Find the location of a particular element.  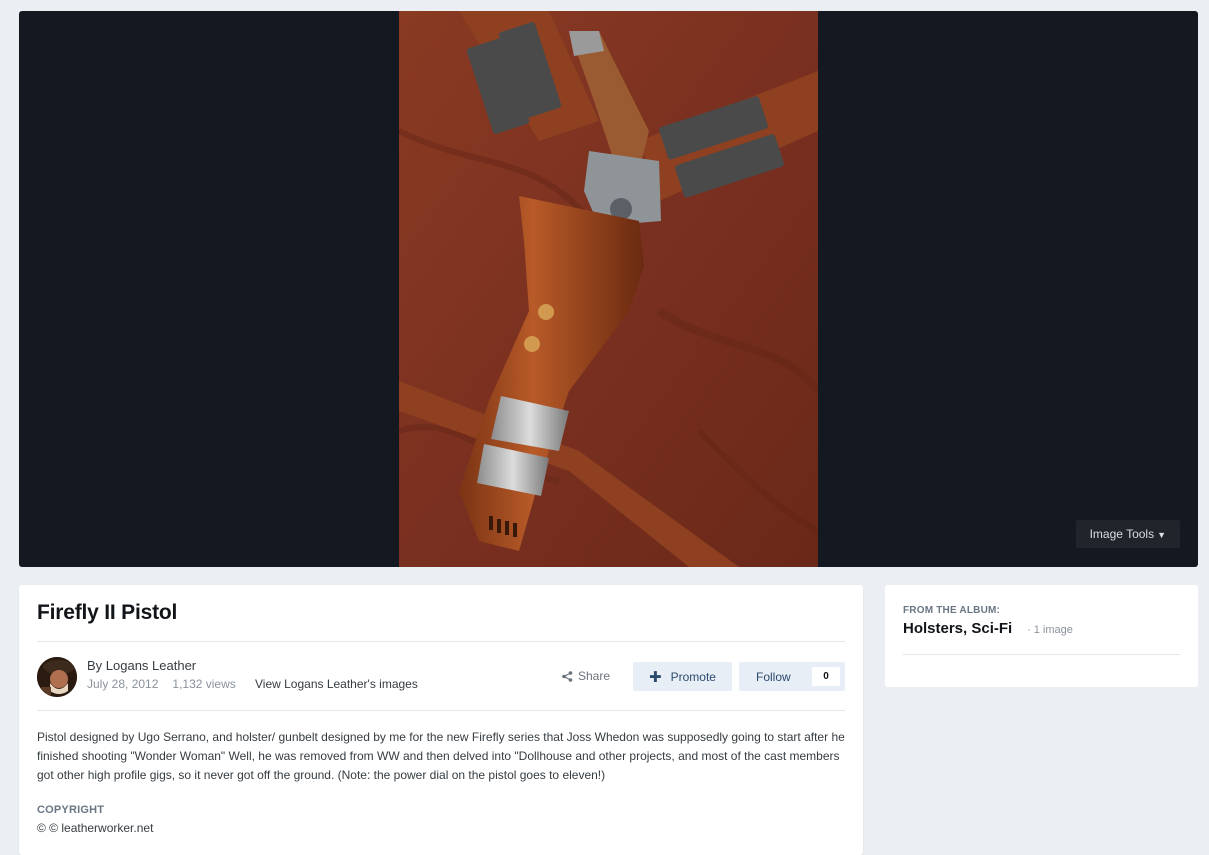

caret-down-icon: ▼ is located at coordinates (1161, 535).